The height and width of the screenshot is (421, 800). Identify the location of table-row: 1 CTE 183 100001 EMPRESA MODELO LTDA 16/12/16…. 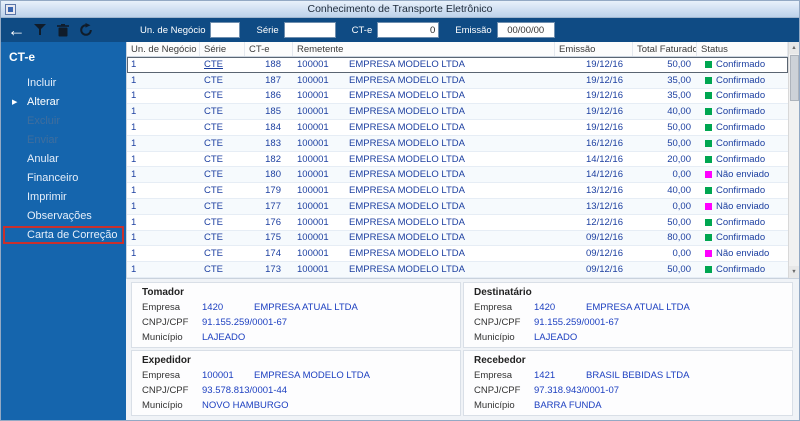
(457, 143).